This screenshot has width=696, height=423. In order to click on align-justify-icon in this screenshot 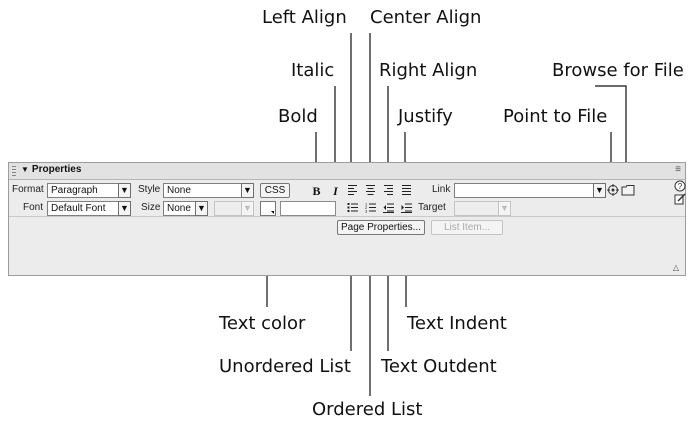, I will do `click(406, 191)`.